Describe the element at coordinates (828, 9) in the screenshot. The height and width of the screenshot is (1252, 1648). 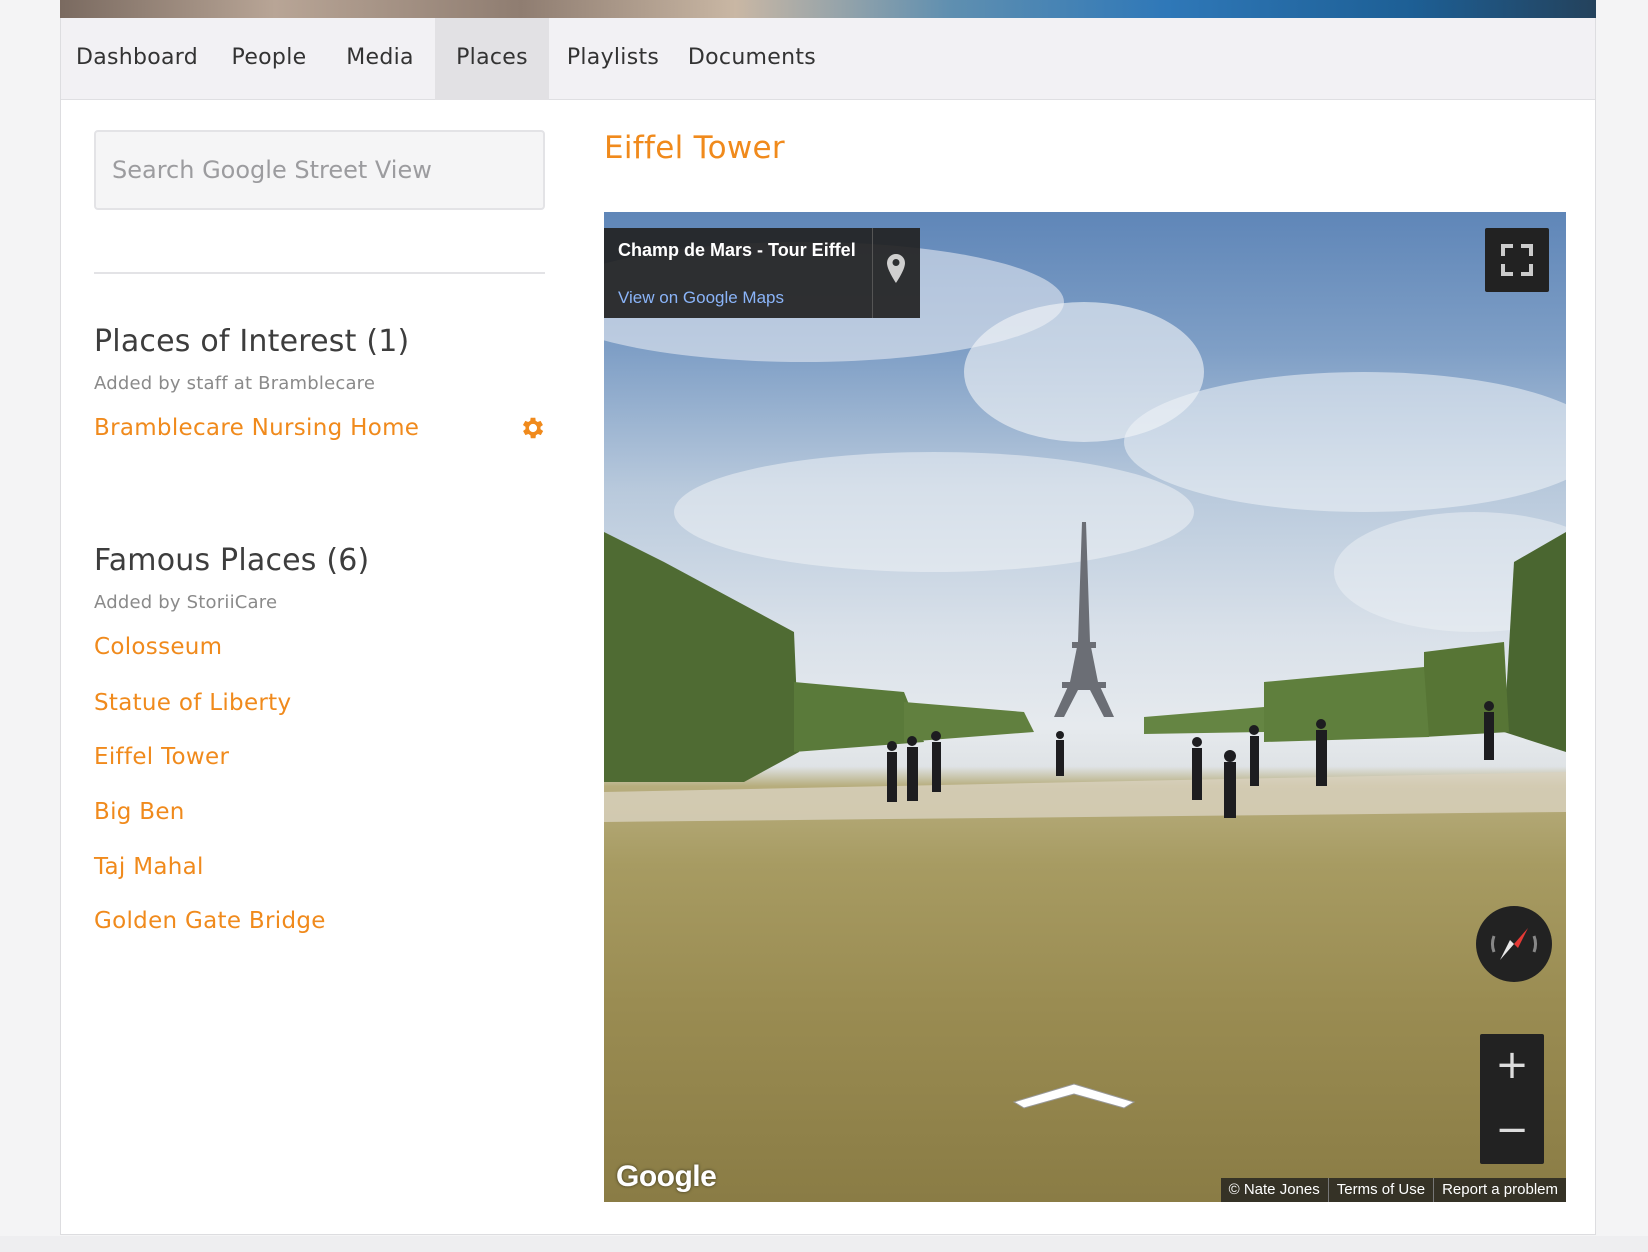
I see `header-banner-image` at that location.